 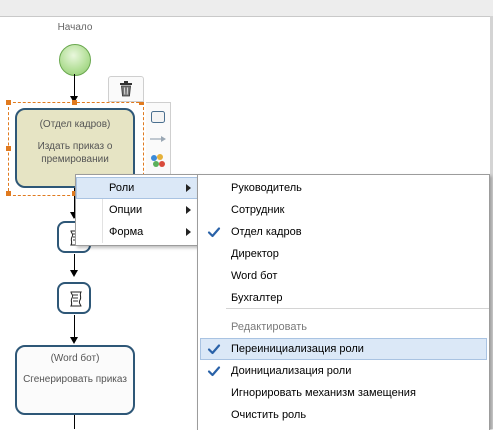 I want to click on script-task-node, so click(x=74, y=298).